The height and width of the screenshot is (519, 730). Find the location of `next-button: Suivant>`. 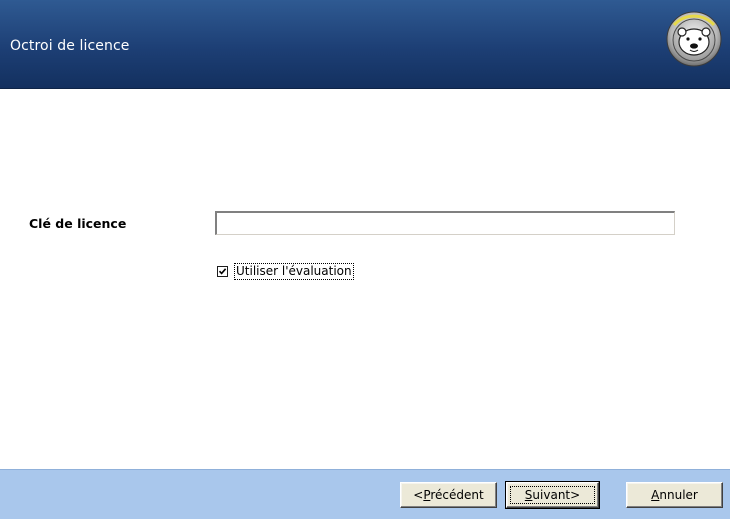

next-button: Suivant> is located at coordinates (552, 495).